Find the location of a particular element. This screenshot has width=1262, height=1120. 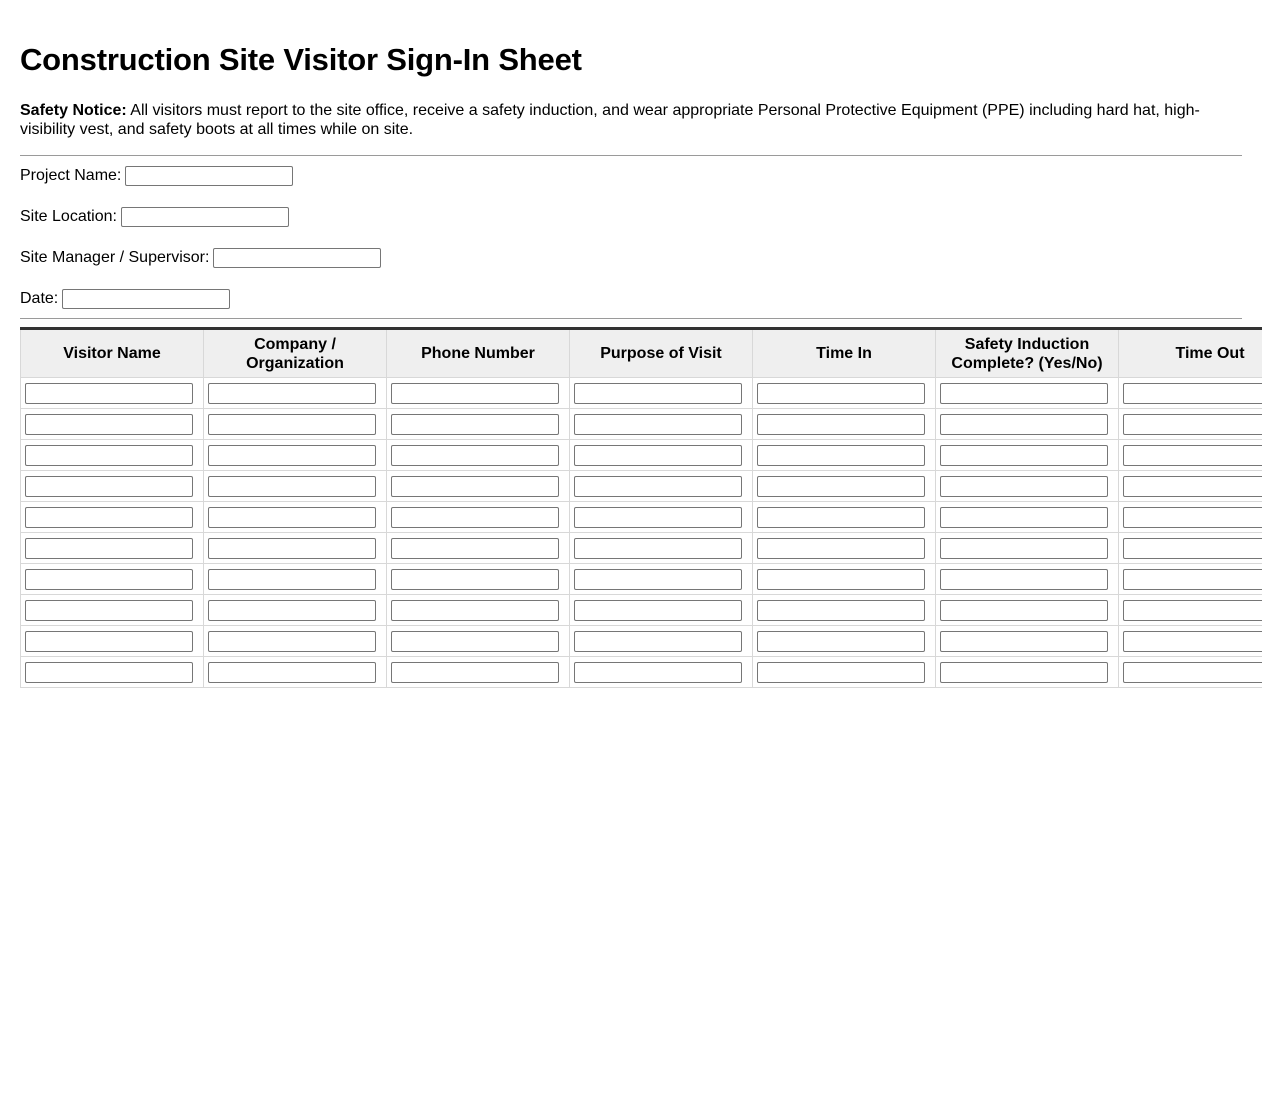

project-name-input is located at coordinates (209, 176).